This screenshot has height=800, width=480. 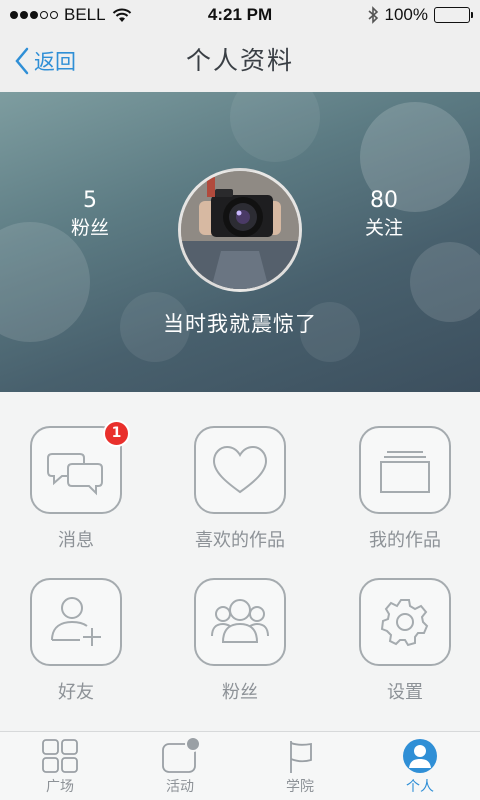 I want to click on heart-icon, so click(x=240, y=469).